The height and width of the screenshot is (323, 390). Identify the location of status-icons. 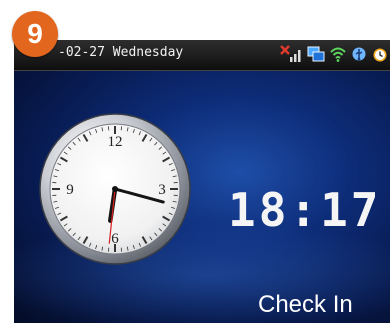
(334, 54).